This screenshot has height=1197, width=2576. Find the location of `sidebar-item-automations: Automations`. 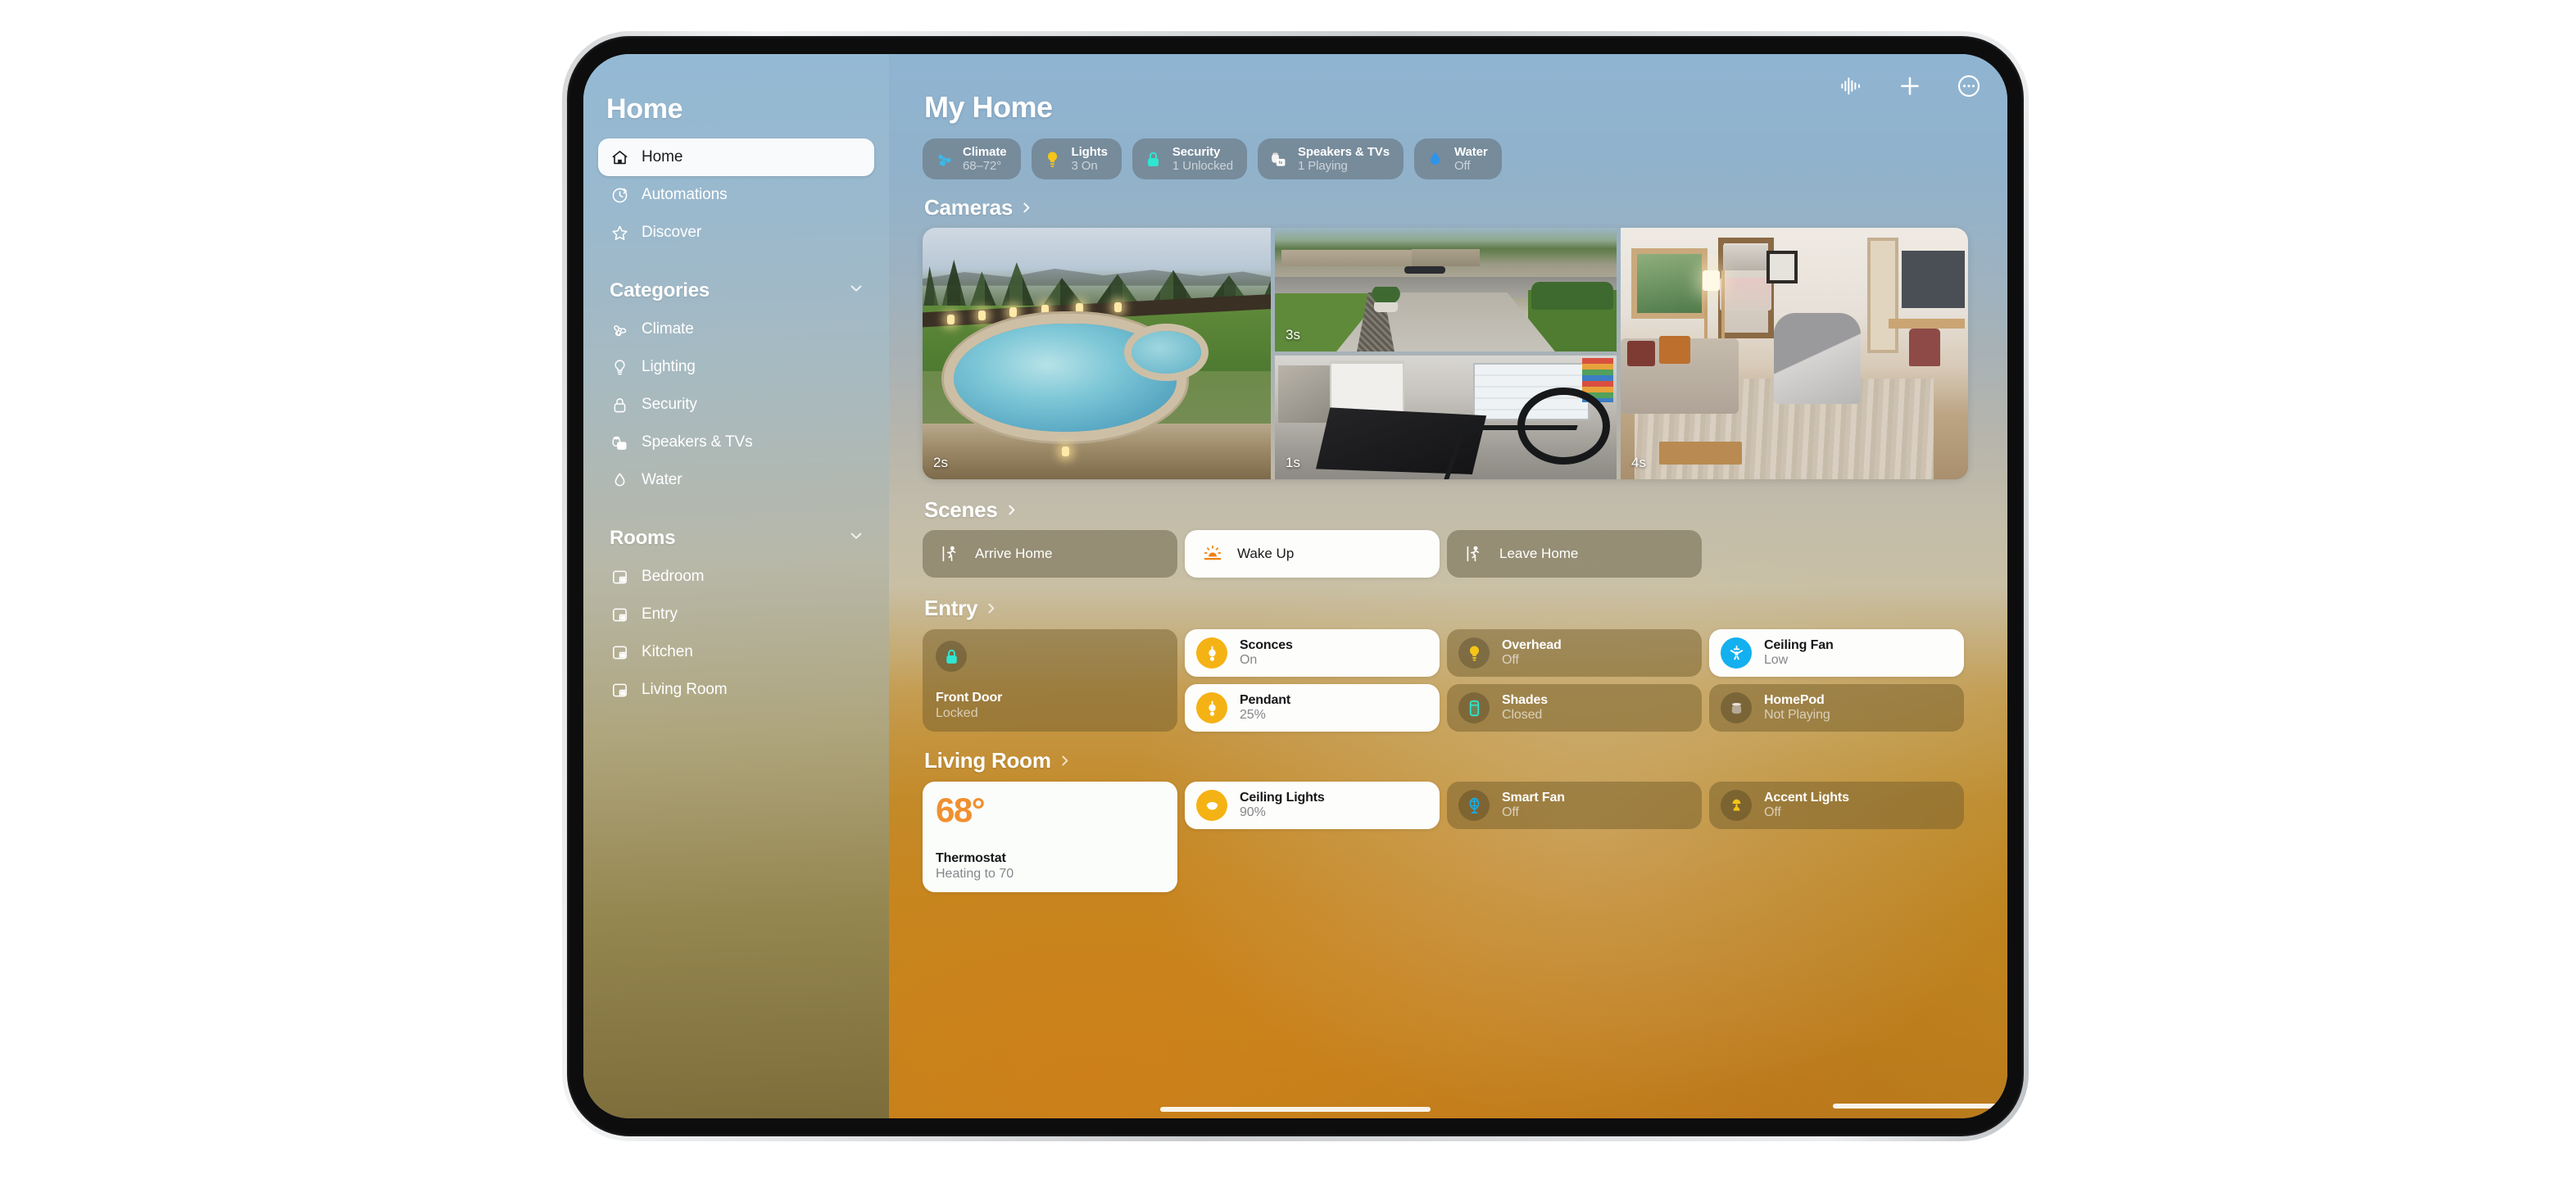

sidebar-item-automations: Automations is located at coordinates (736, 195).